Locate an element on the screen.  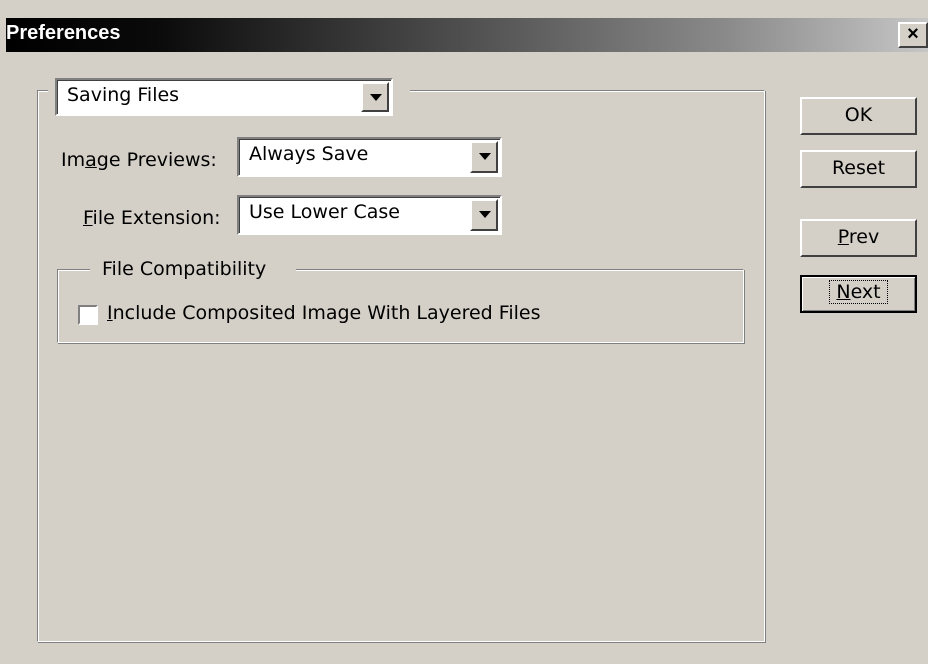
category-dropdown-arrow-icon is located at coordinates (375, 97).